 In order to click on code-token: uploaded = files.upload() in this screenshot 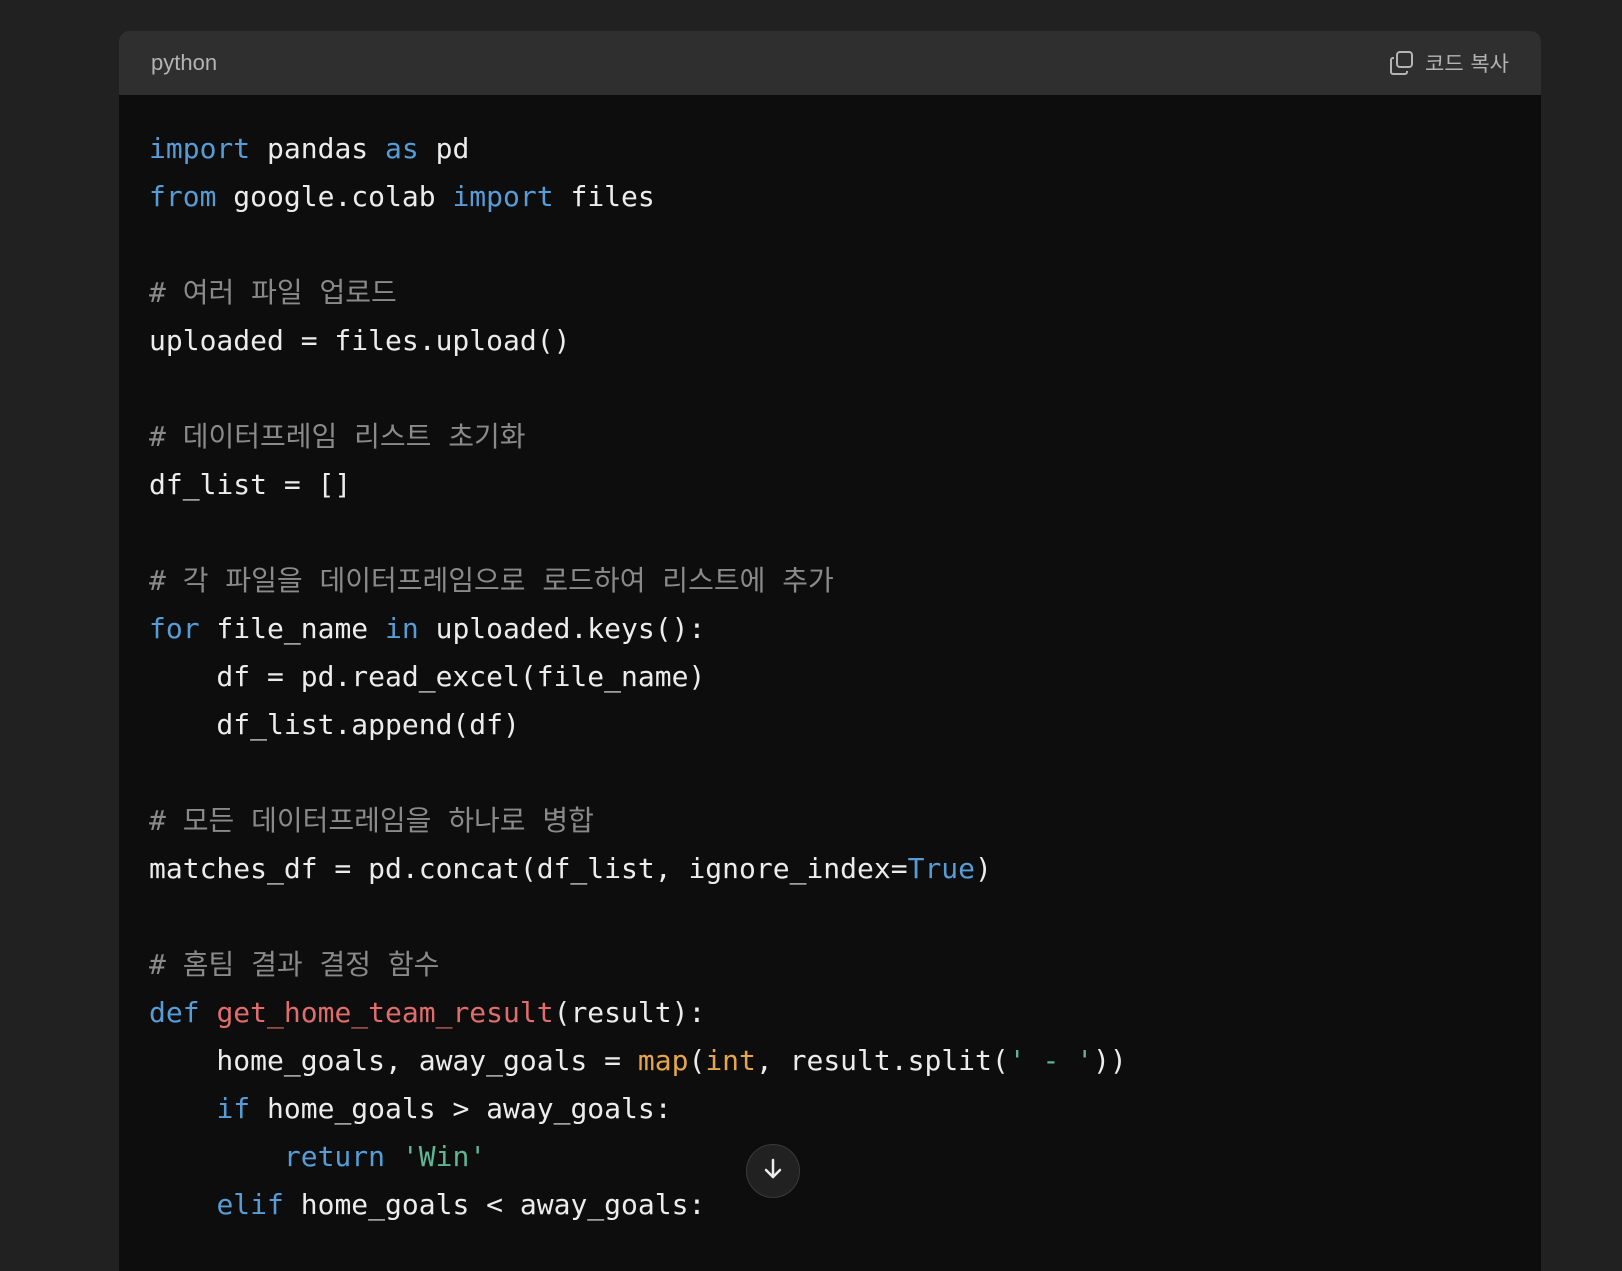, I will do `click(360, 340)`.